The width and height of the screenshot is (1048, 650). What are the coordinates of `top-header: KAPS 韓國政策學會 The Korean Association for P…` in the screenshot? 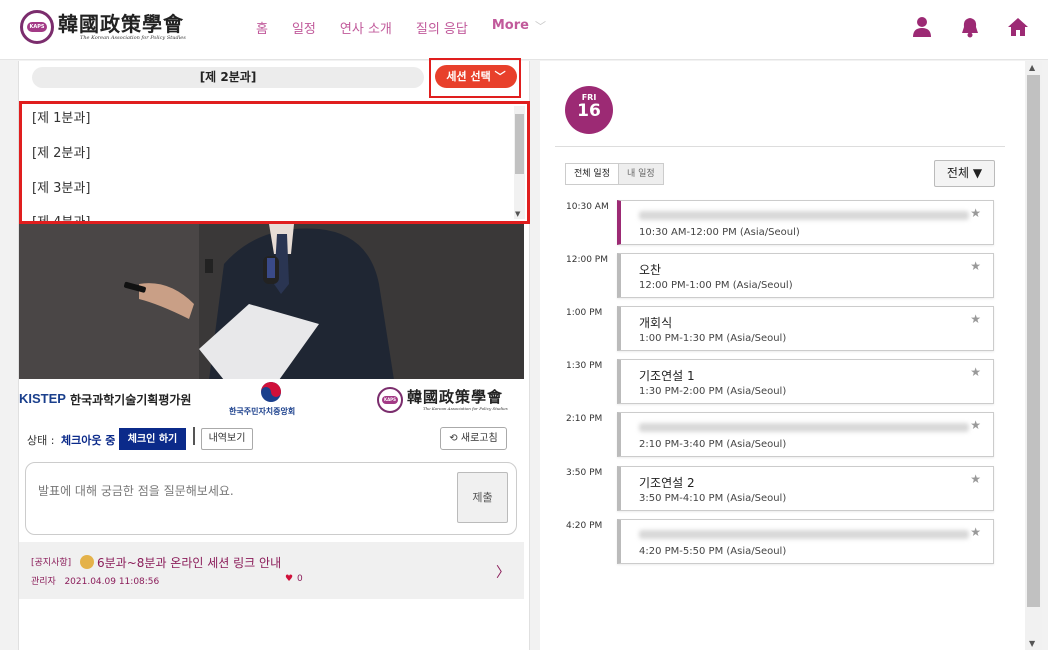 It's located at (524, 30).